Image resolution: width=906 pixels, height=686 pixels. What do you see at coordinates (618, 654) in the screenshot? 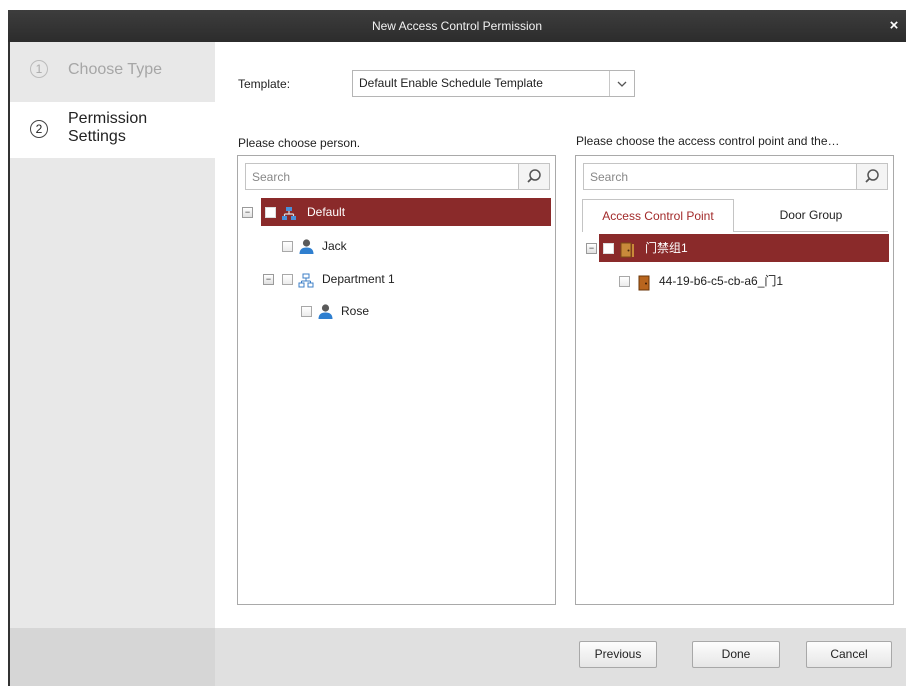
I see `previous-button: Previous` at bounding box center [618, 654].